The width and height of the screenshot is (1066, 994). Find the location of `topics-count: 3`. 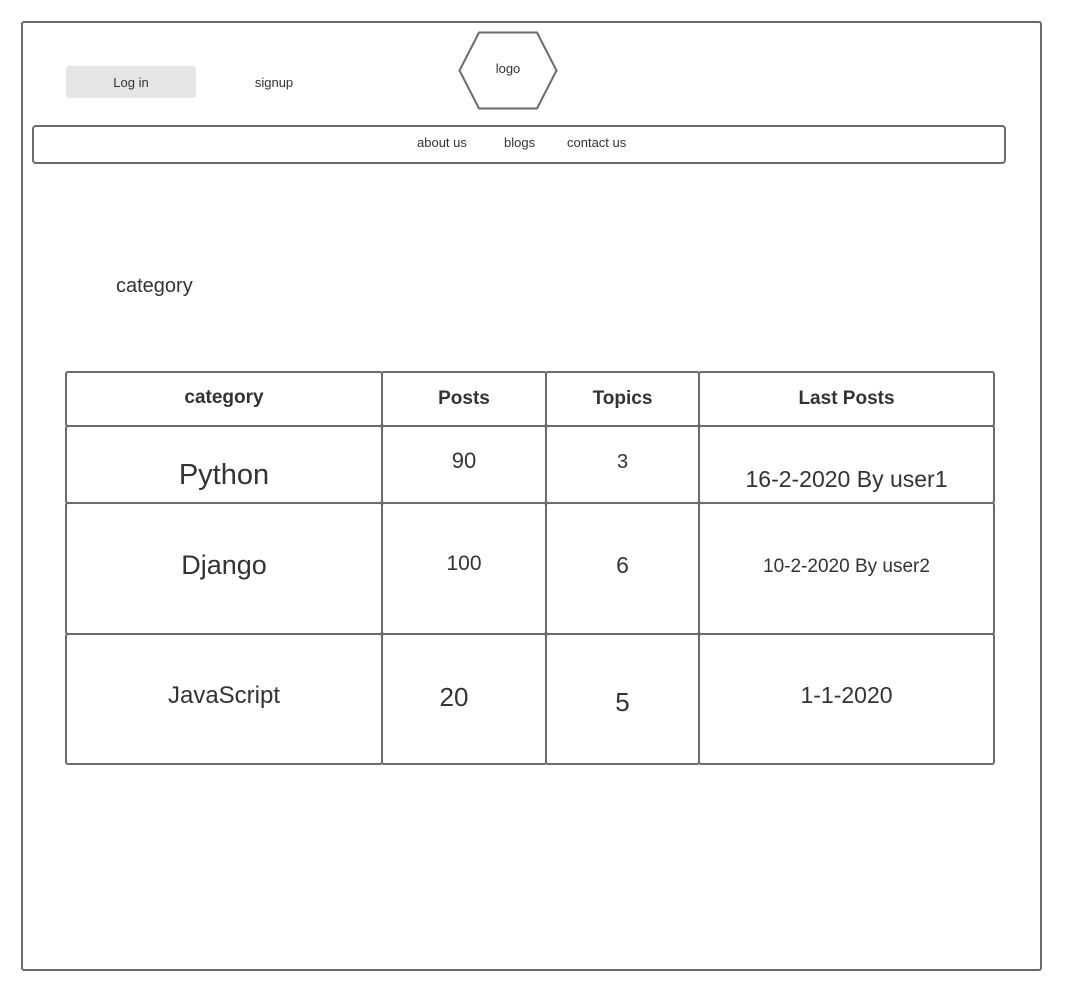

topics-count: 3 is located at coordinates (622, 462).